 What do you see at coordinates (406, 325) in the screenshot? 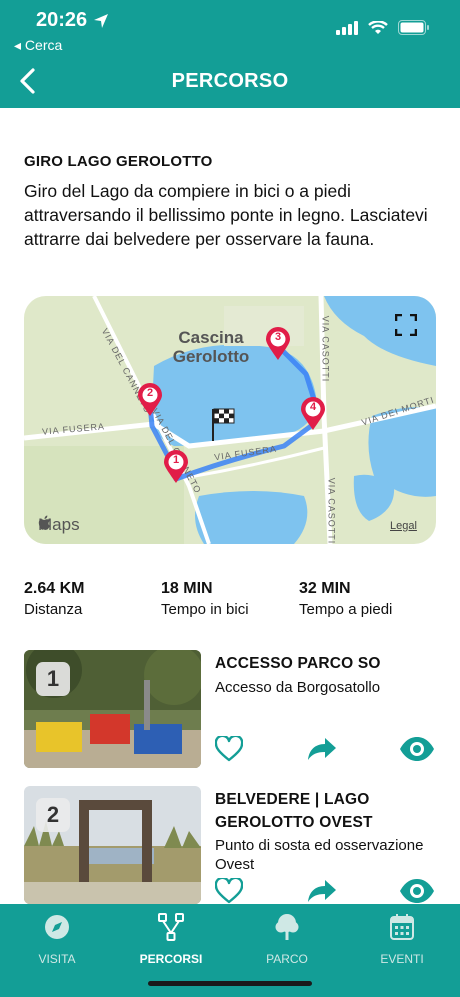
I see `fullscreen-icon` at bounding box center [406, 325].